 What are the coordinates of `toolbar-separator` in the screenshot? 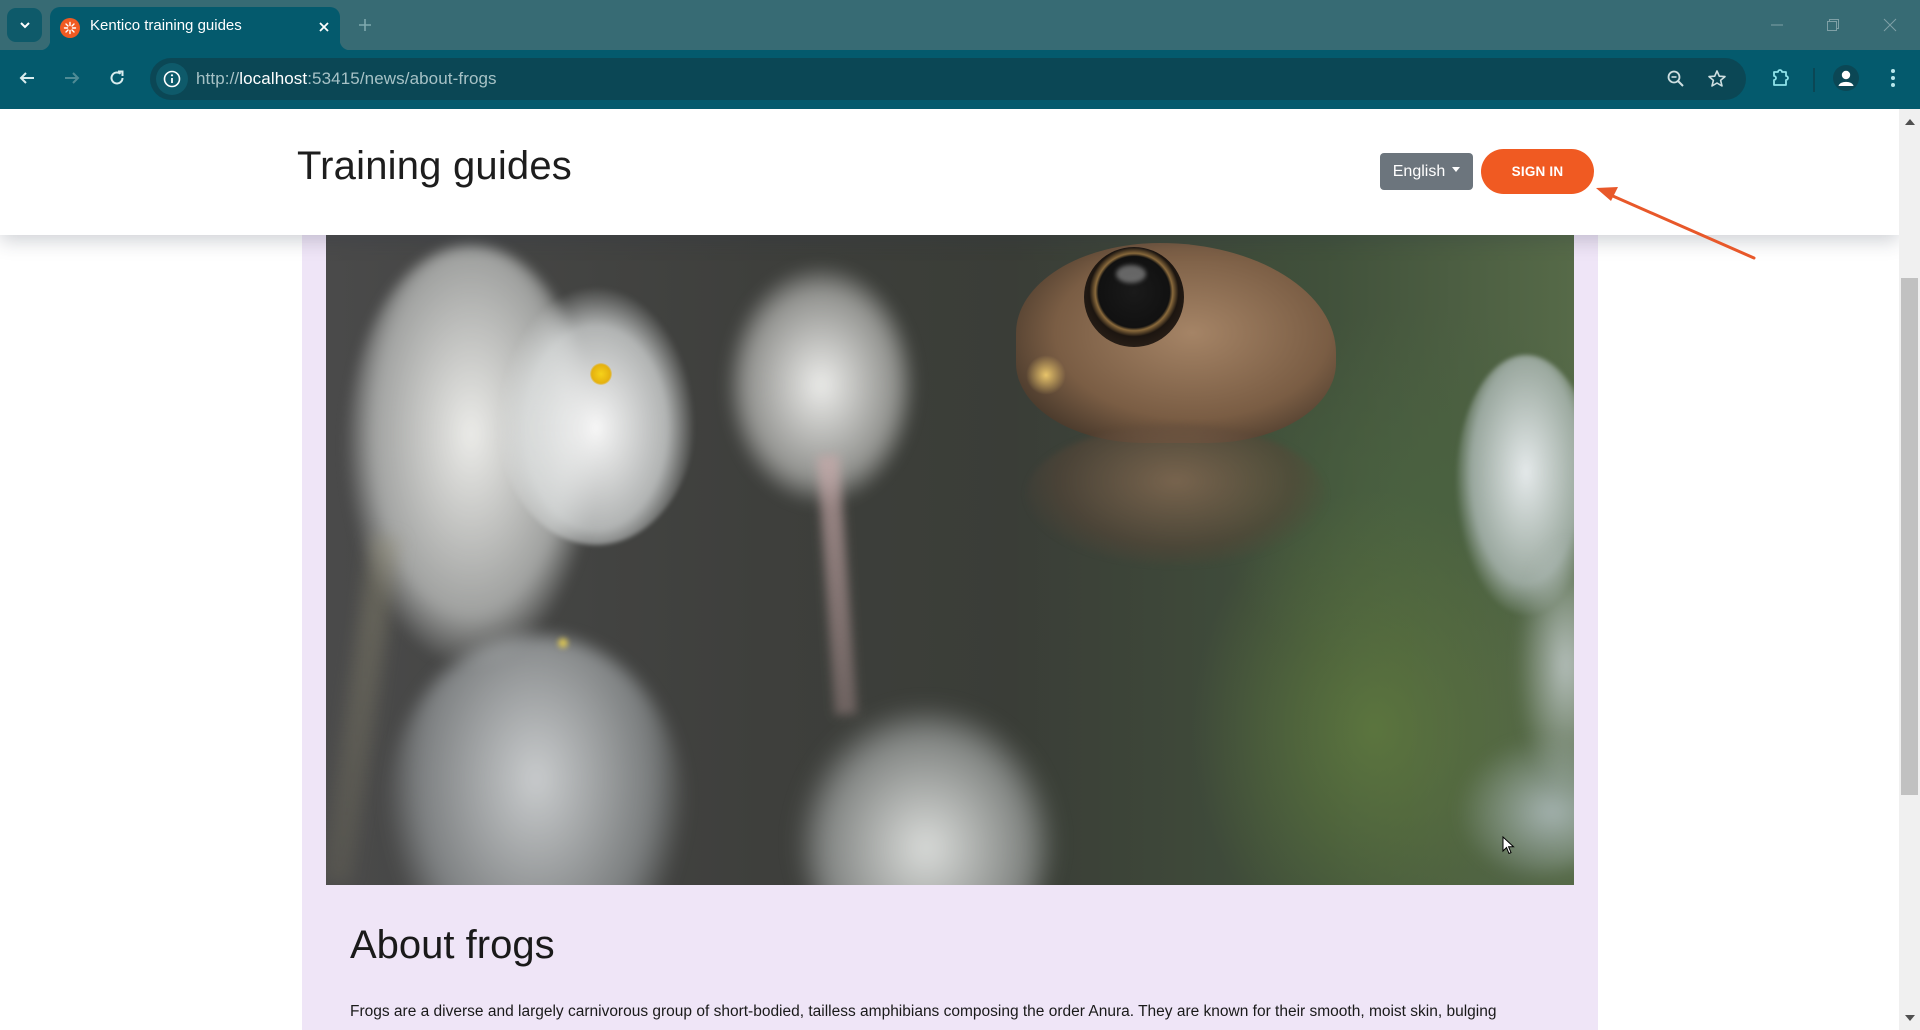 It's located at (1814, 80).